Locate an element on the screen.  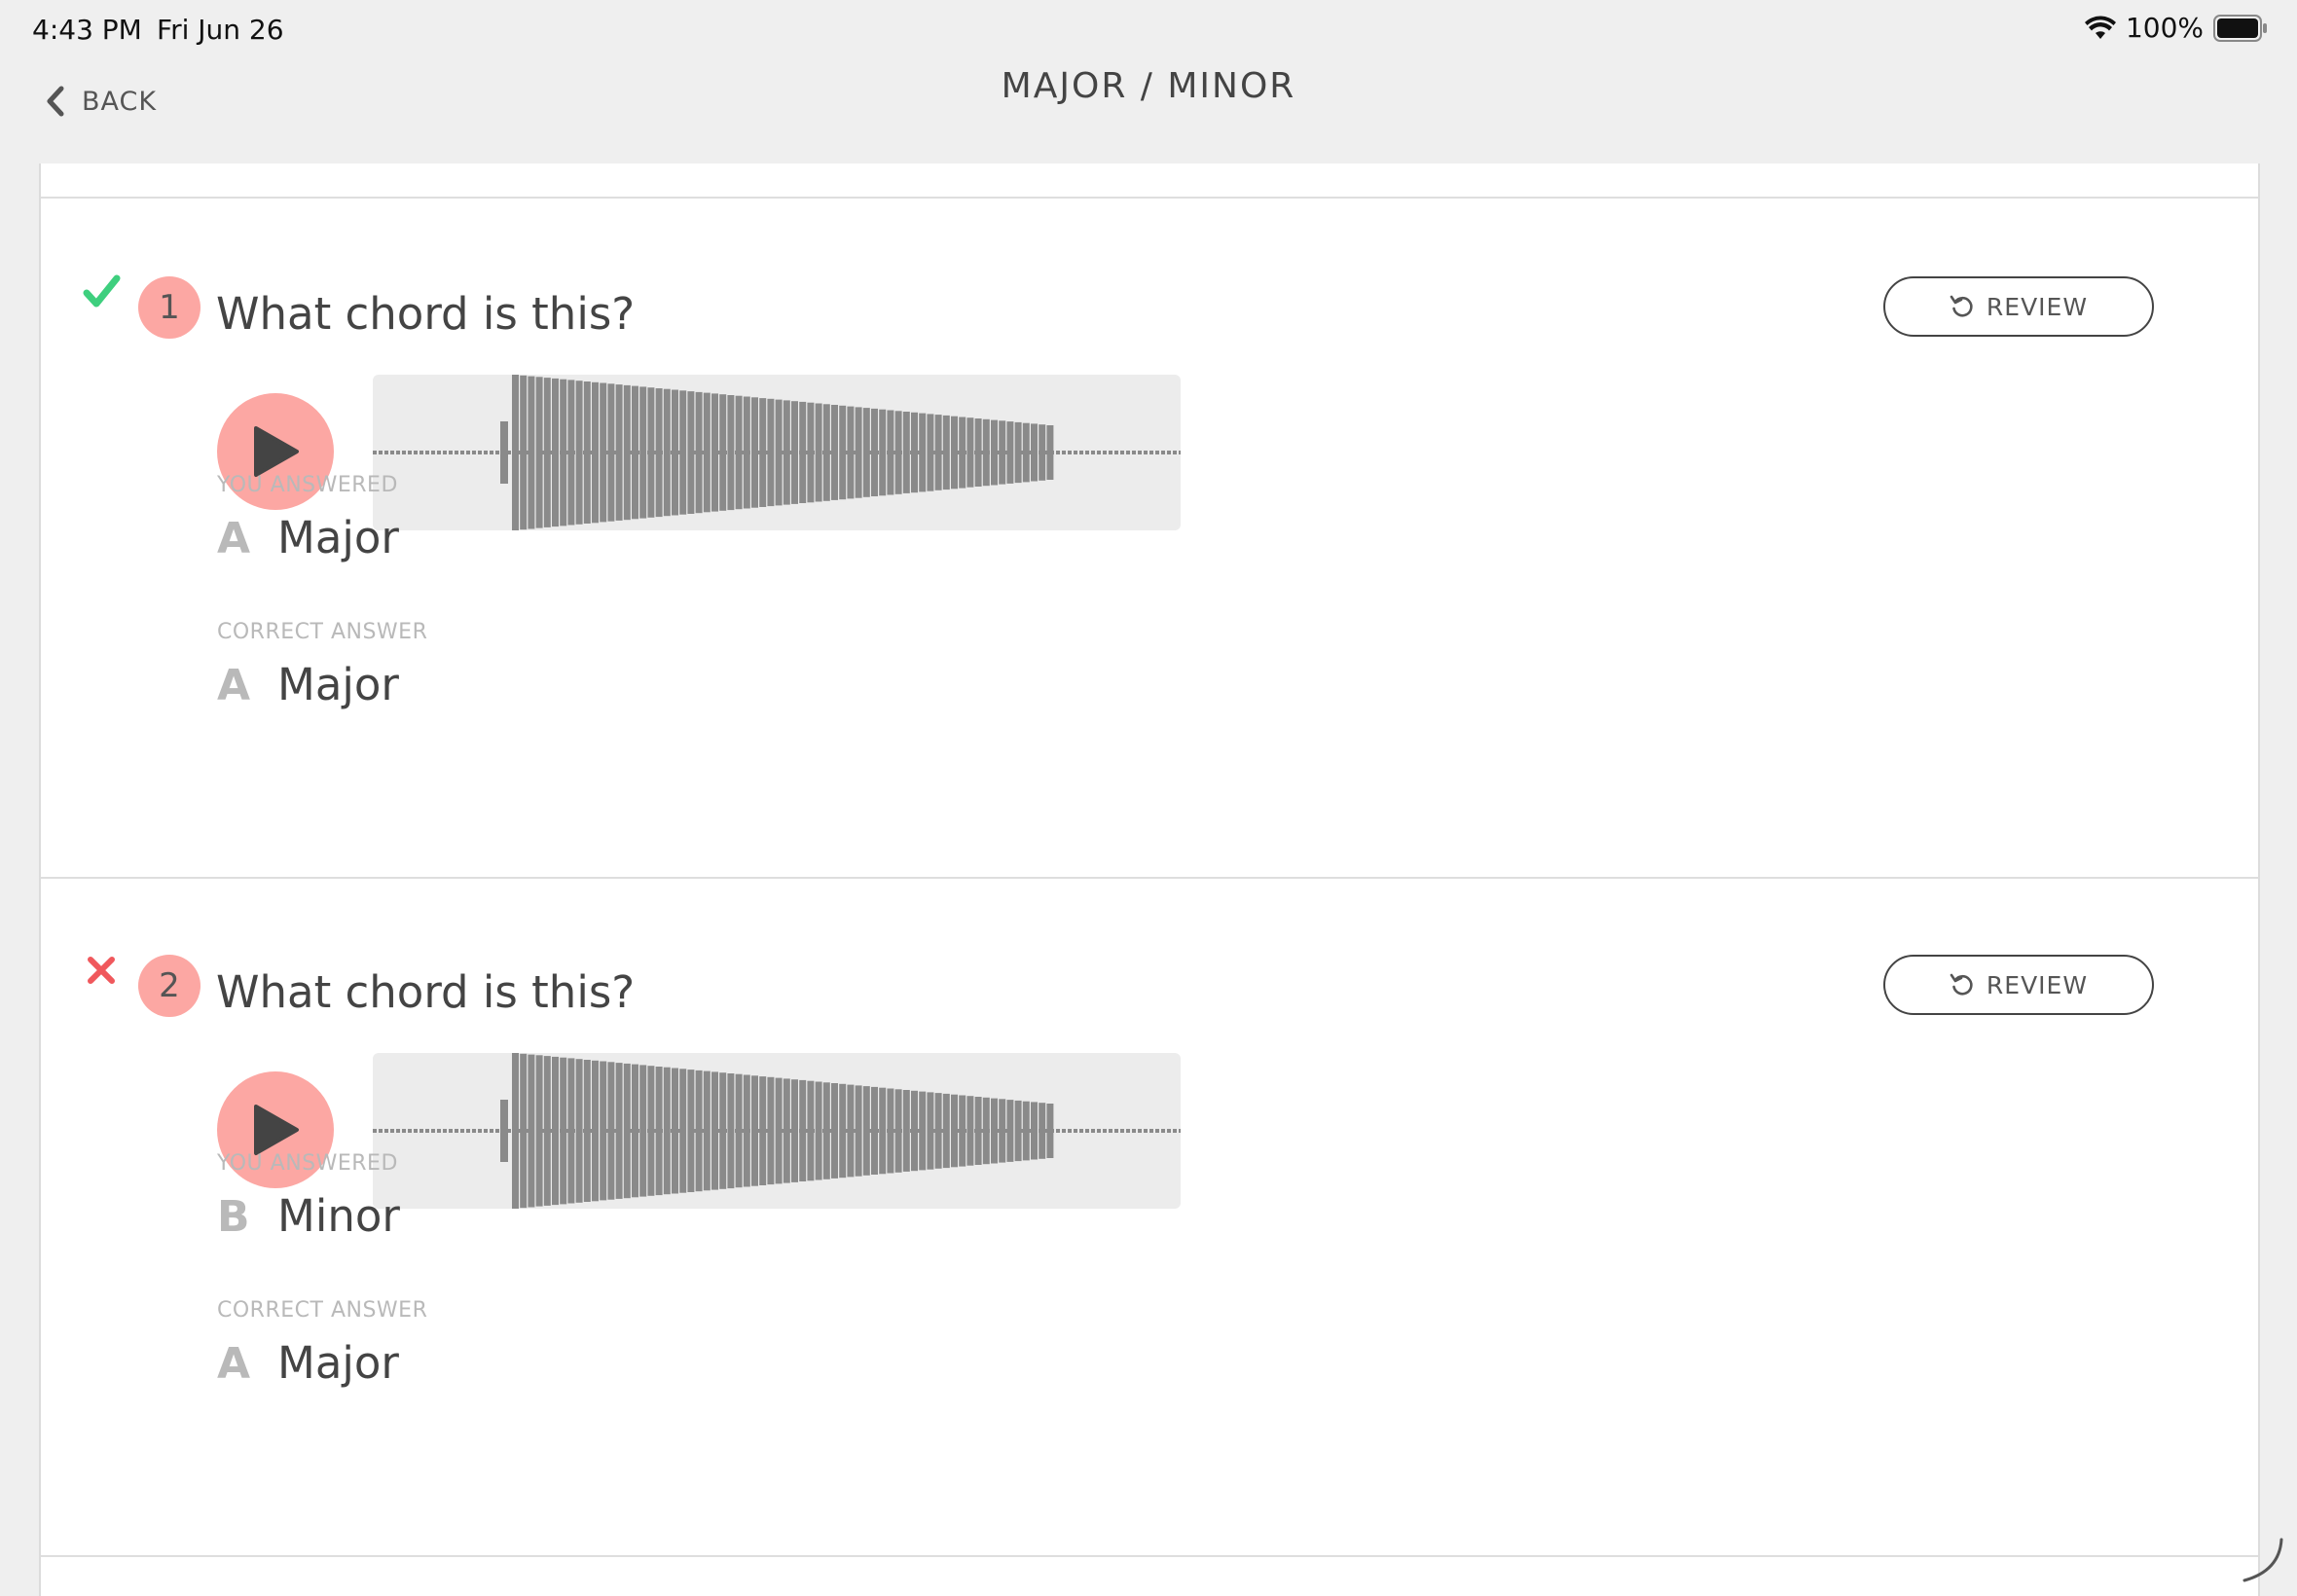
question-number-badge: 2 is located at coordinates (170, 986).